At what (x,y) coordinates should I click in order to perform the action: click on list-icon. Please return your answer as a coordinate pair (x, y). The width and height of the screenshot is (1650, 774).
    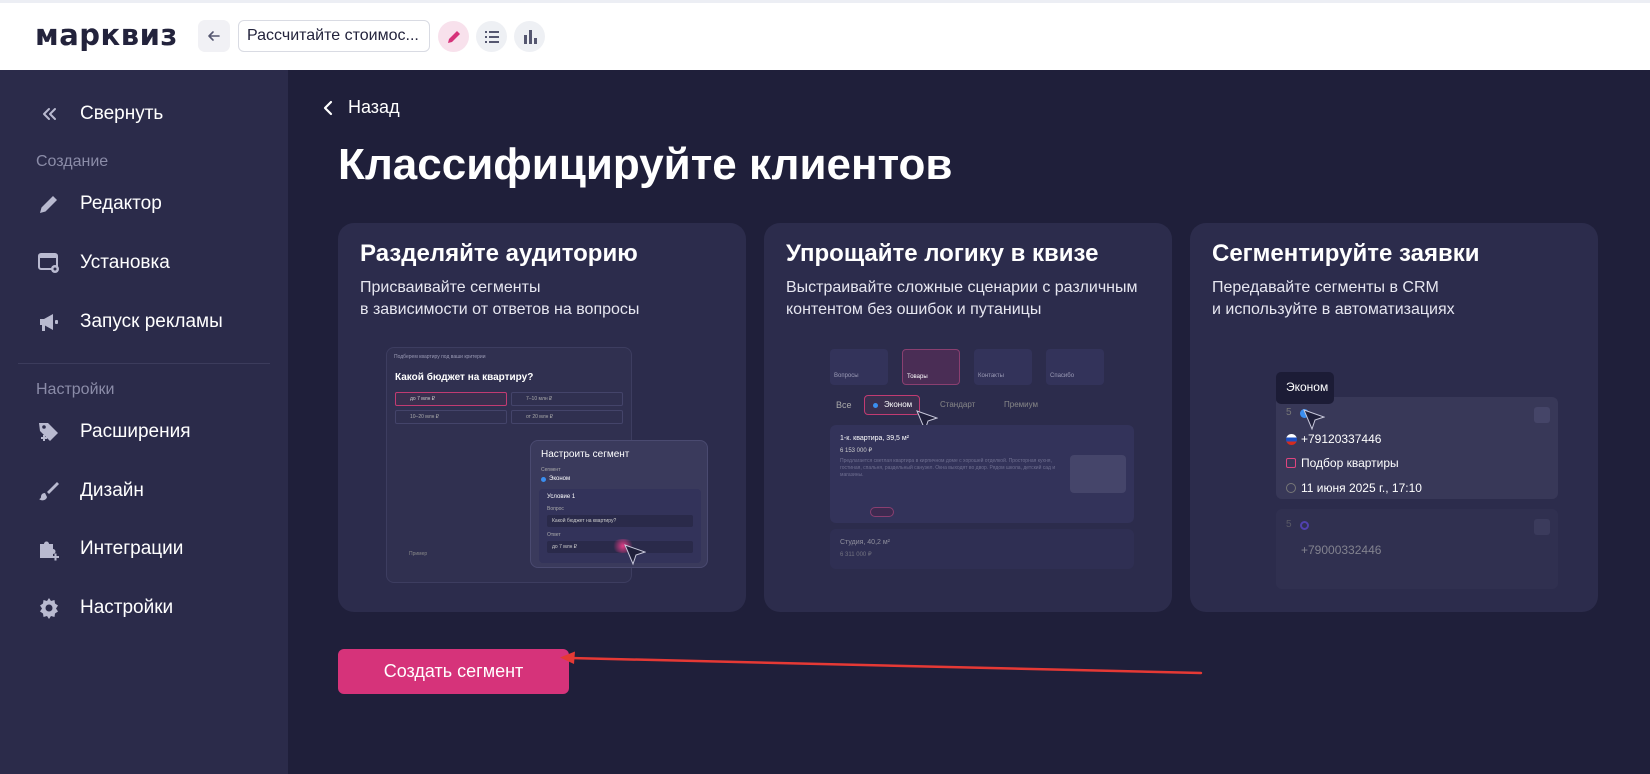
    Looking at the image, I should click on (491, 36).